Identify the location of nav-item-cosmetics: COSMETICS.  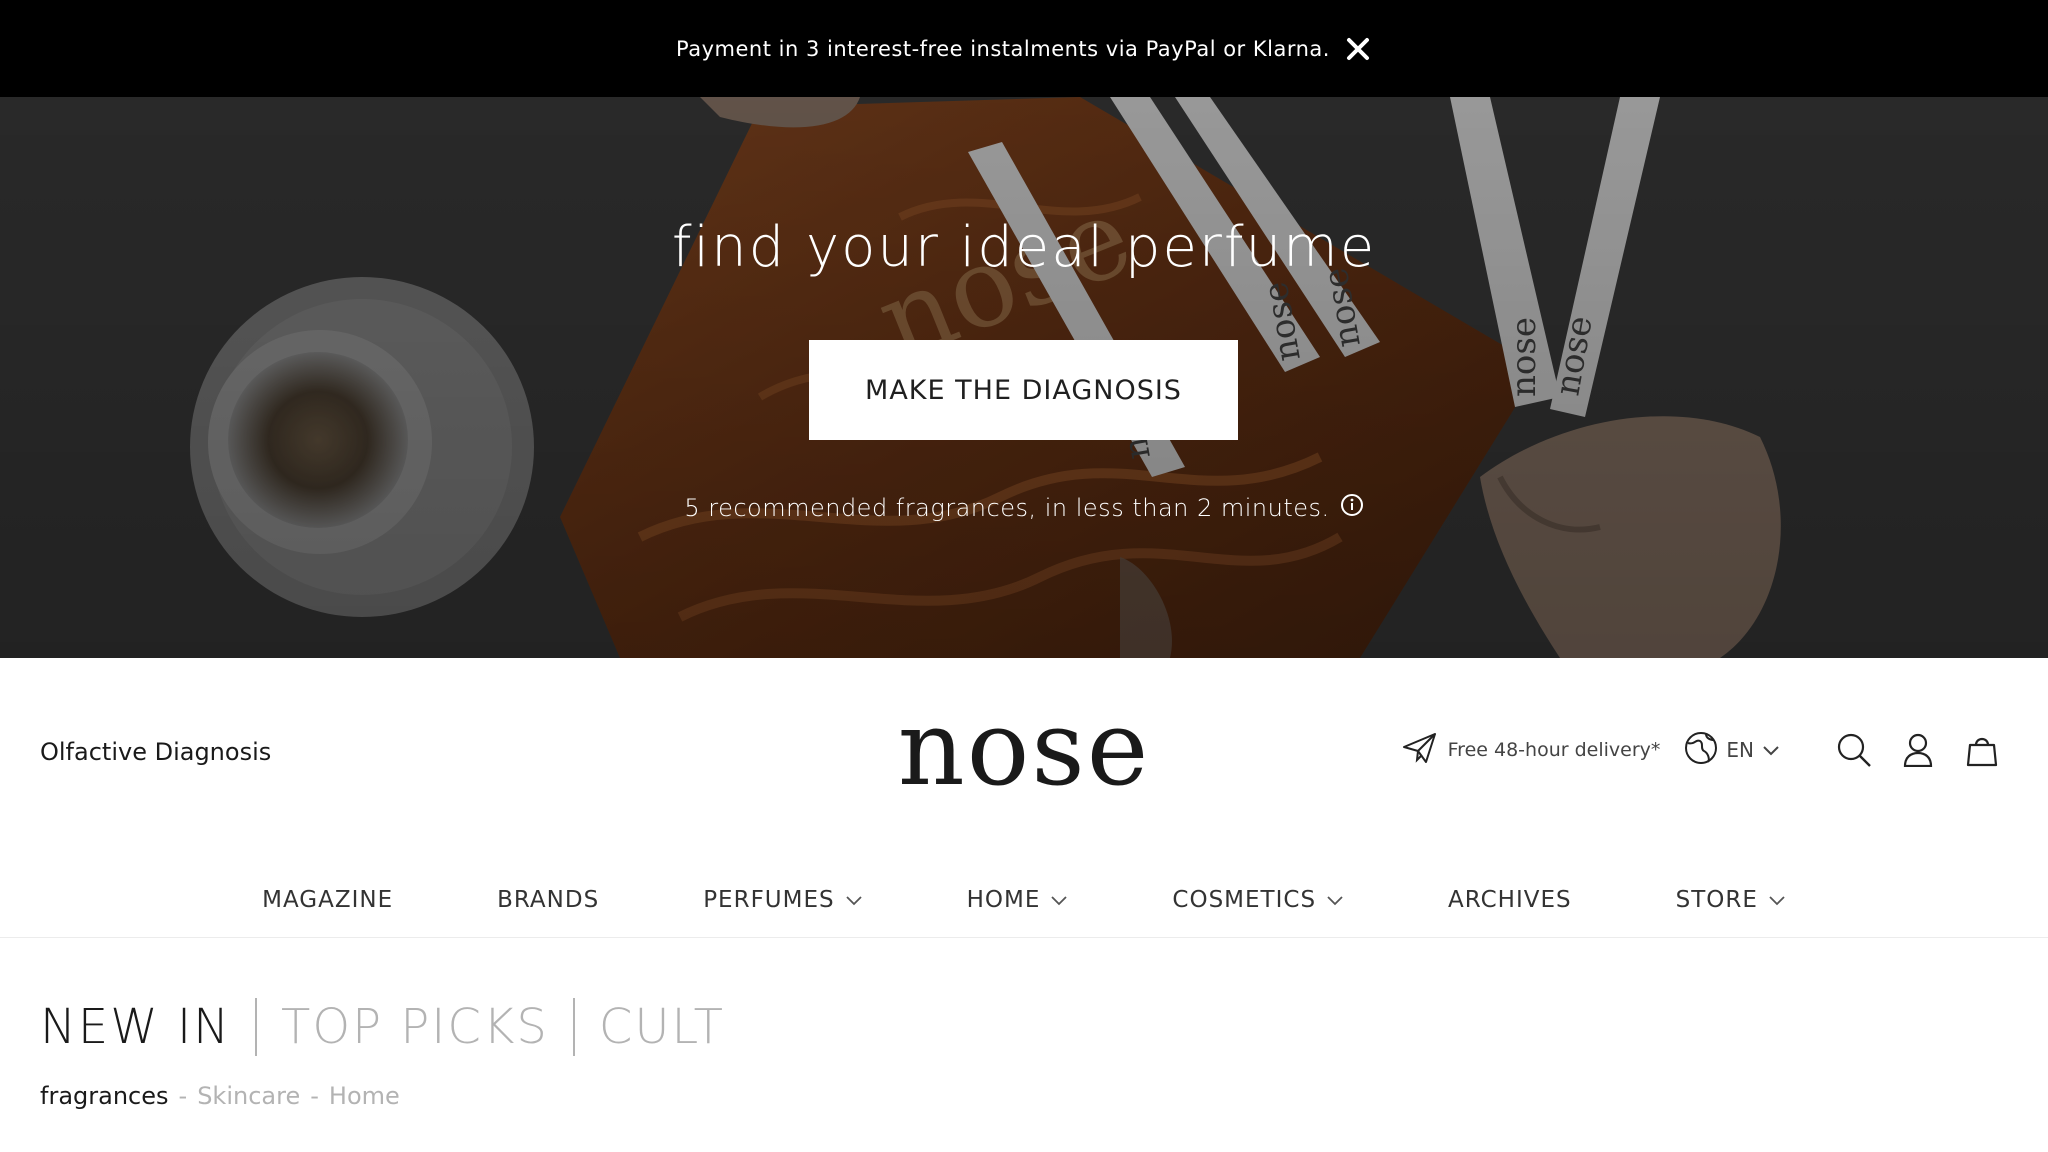
(1258, 900).